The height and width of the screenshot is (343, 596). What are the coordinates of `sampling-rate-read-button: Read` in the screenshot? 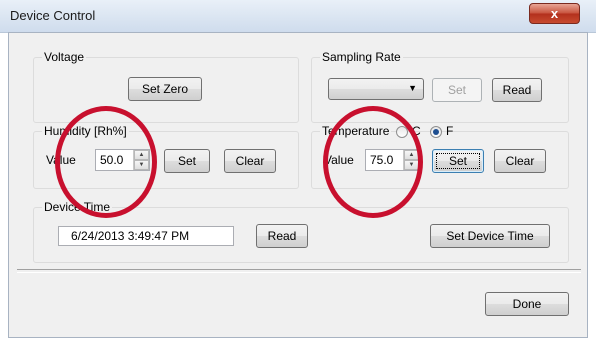 It's located at (517, 90).